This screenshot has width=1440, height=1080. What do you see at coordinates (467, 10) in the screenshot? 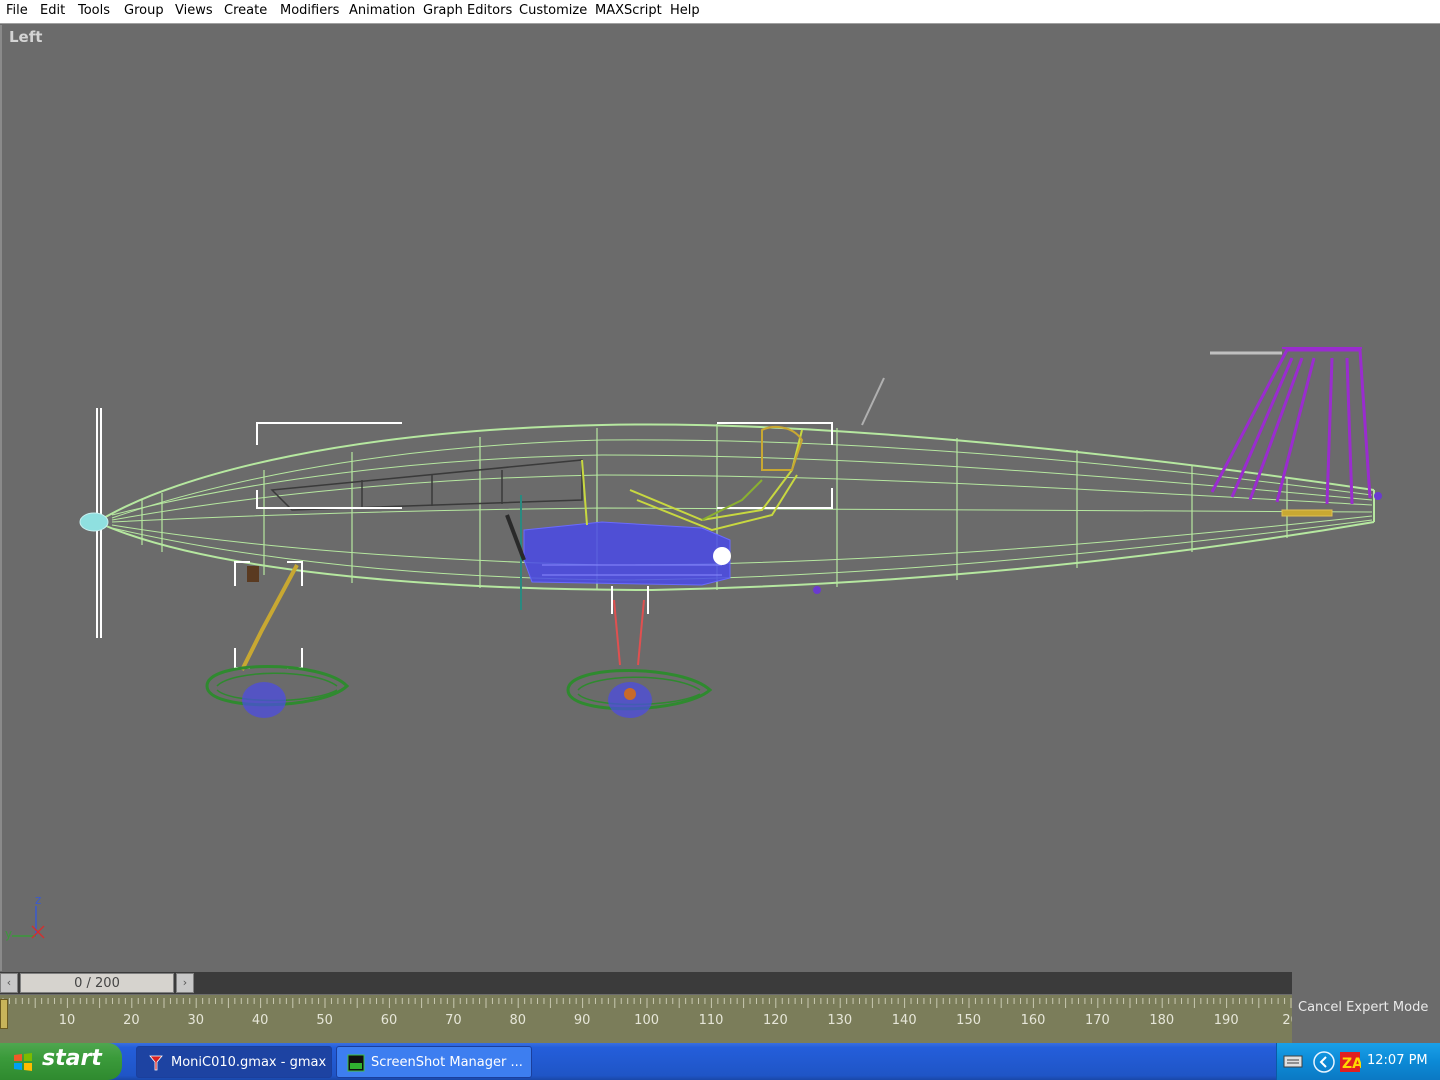
I see `menu-item-graph-editors: Graph Editors` at bounding box center [467, 10].